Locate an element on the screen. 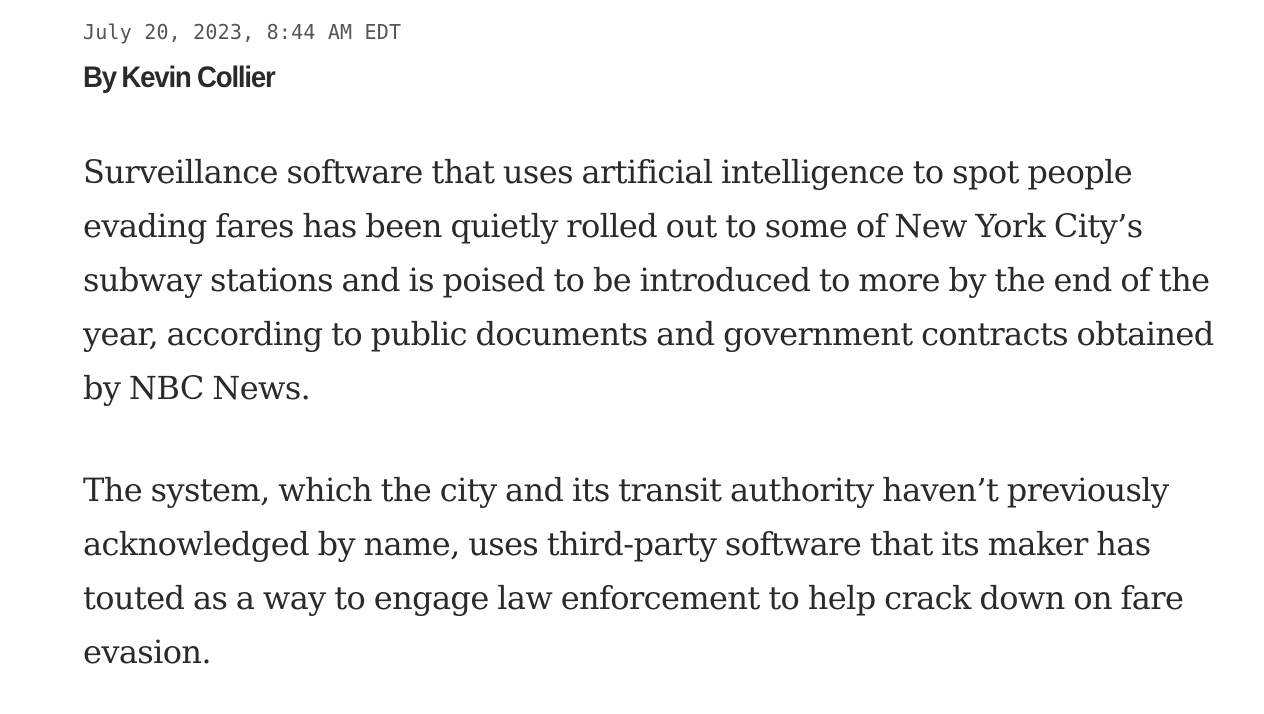 The width and height of the screenshot is (1264, 714). byline-prefix: By is located at coordinates (100, 77).